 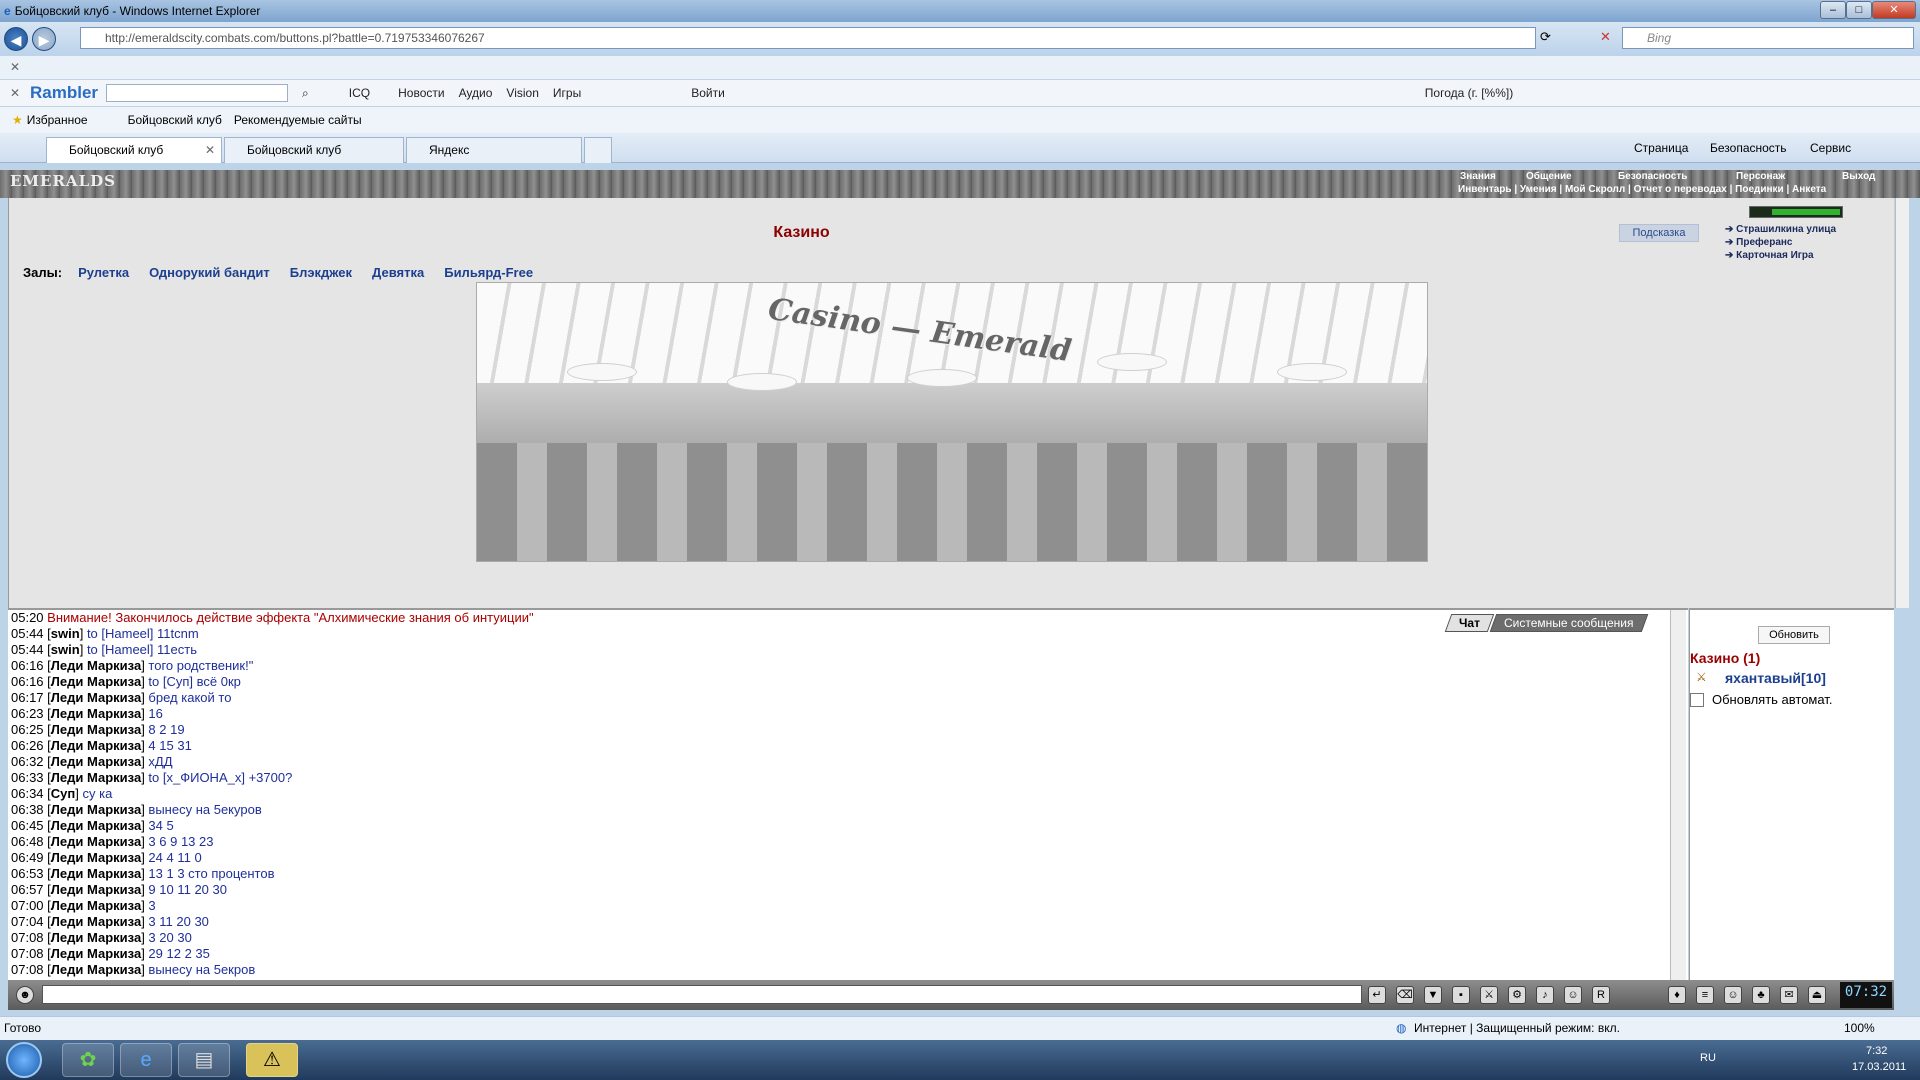 What do you see at coordinates (314, 150) in the screenshot?
I see `tab-fightclub-2: Бойцовский клуб` at bounding box center [314, 150].